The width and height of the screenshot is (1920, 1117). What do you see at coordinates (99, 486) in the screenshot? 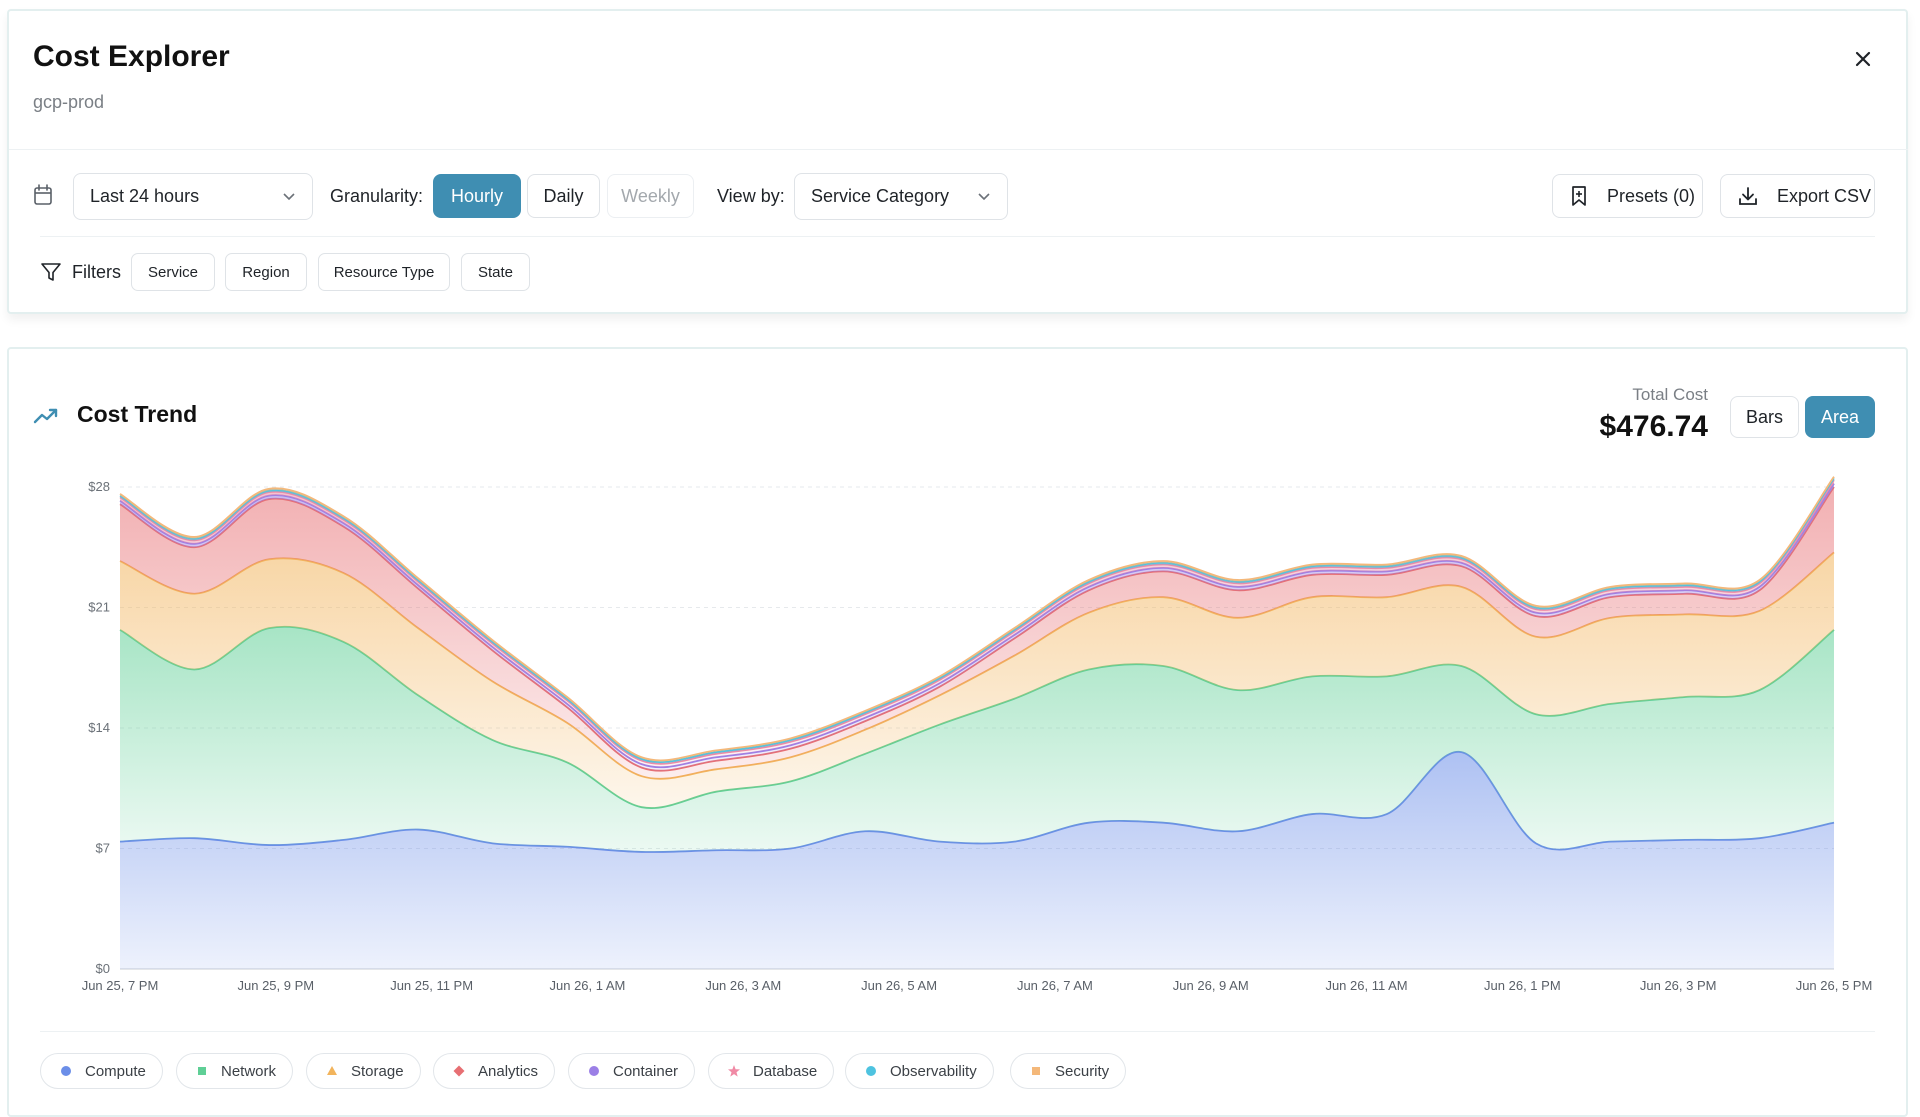
I see `y-tick-label: $28` at bounding box center [99, 486].